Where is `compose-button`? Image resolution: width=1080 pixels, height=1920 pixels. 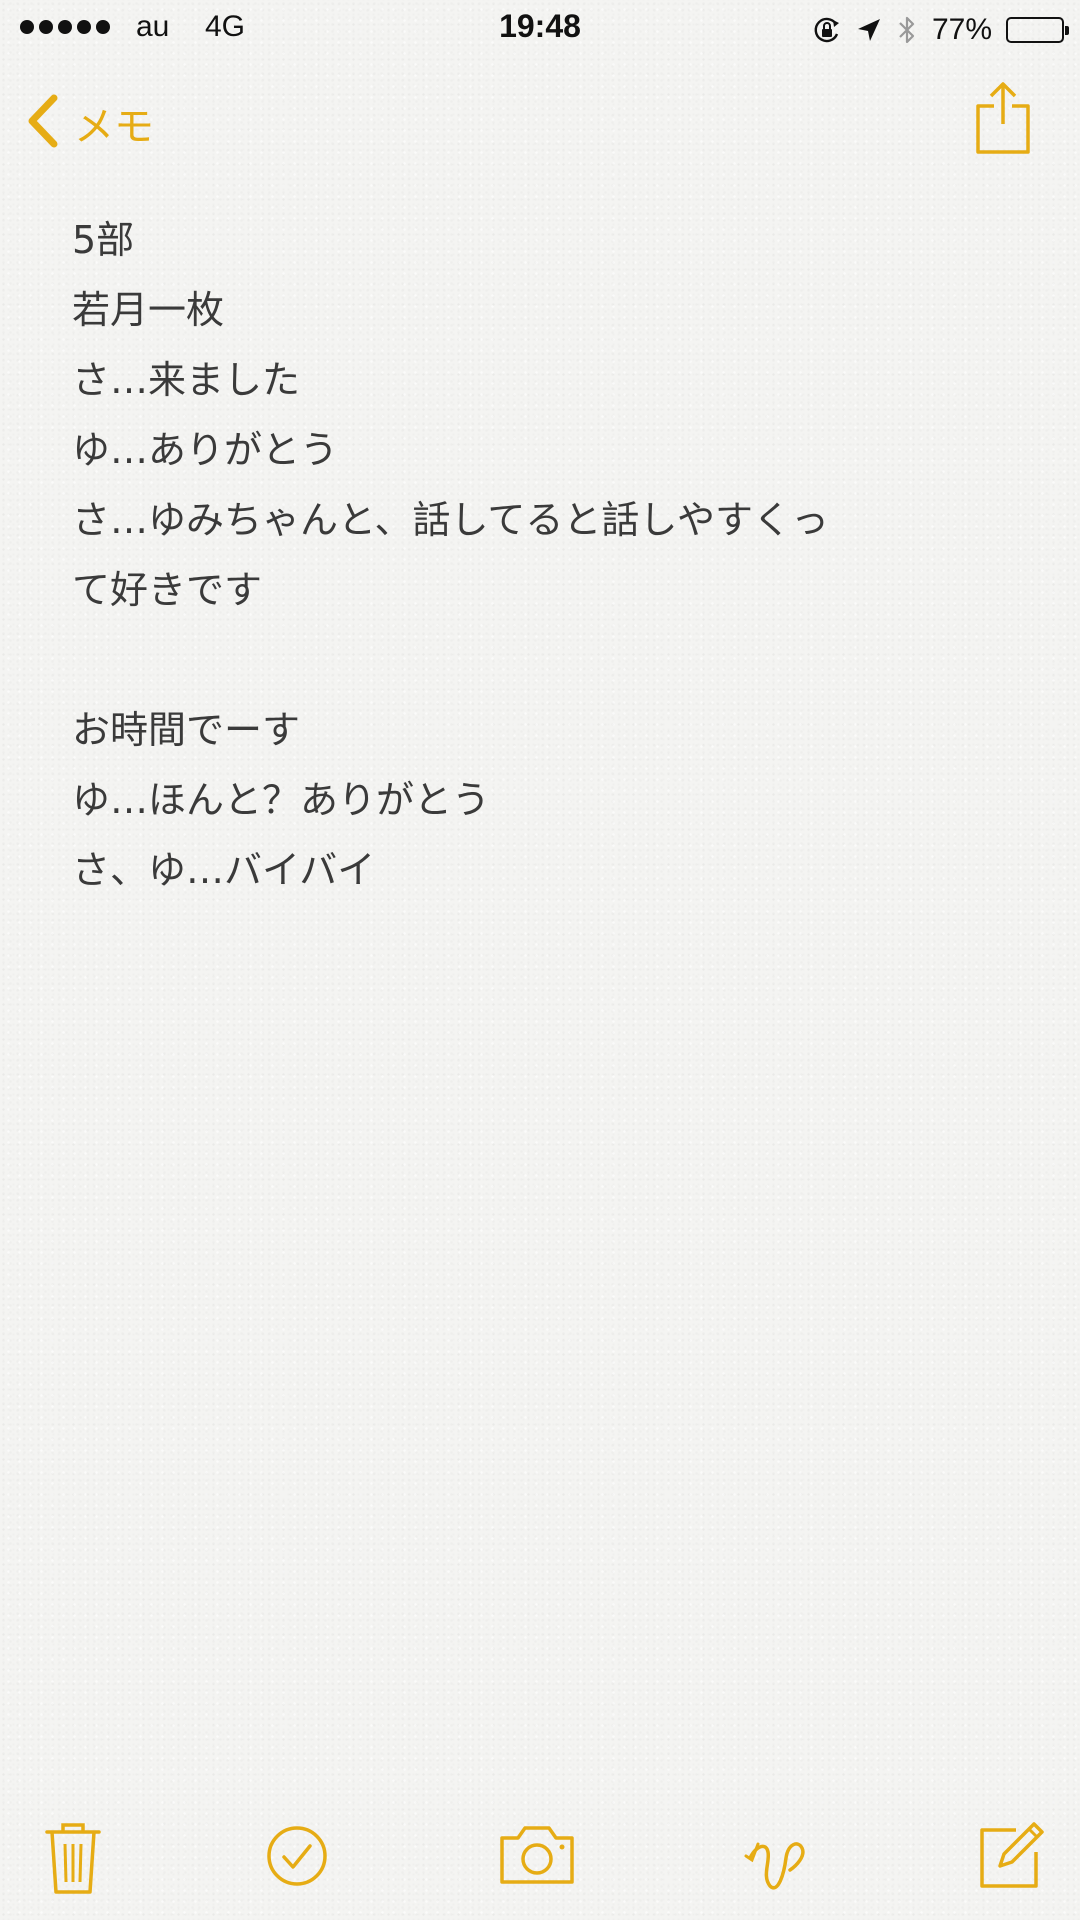 compose-button is located at coordinates (1012, 1853).